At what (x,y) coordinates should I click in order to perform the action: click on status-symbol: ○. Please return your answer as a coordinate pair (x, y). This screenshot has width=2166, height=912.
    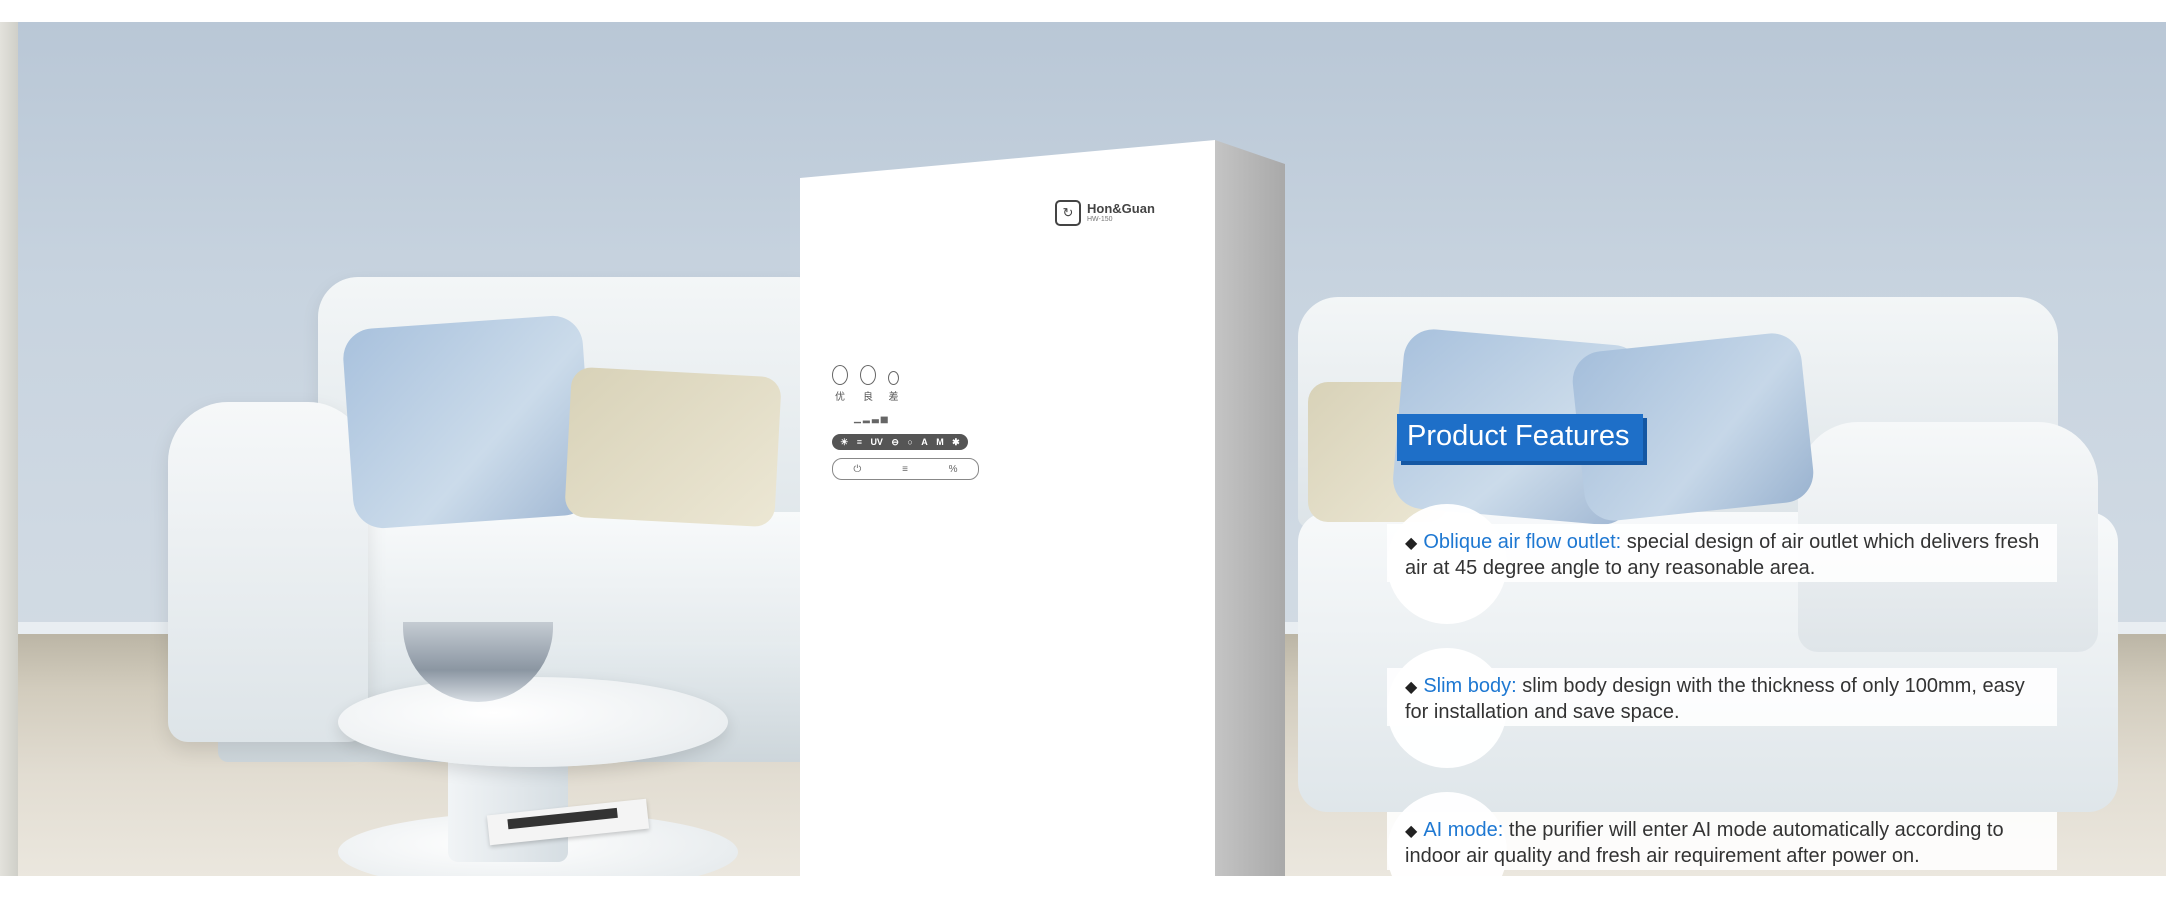
    Looking at the image, I should click on (910, 442).